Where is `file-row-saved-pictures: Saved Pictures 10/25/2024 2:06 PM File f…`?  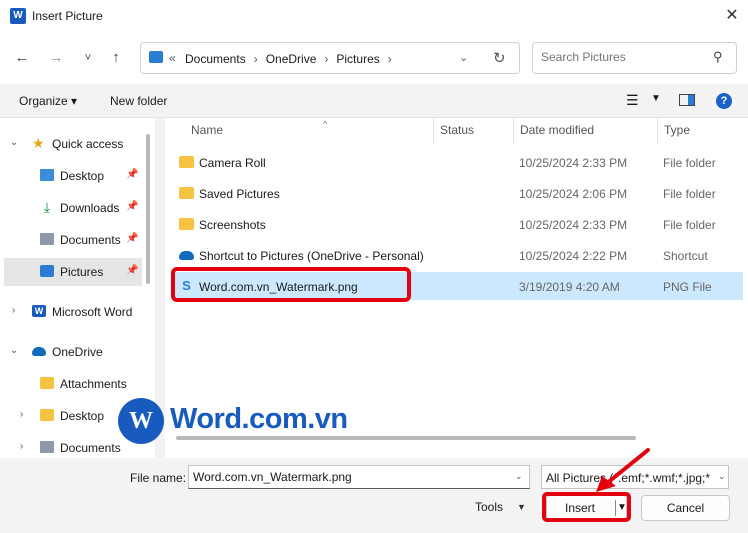 file-row-saved-pictures: Saved Pictures 10/25/2024 2:06 PM File f… is located at coordinates (458, 193).